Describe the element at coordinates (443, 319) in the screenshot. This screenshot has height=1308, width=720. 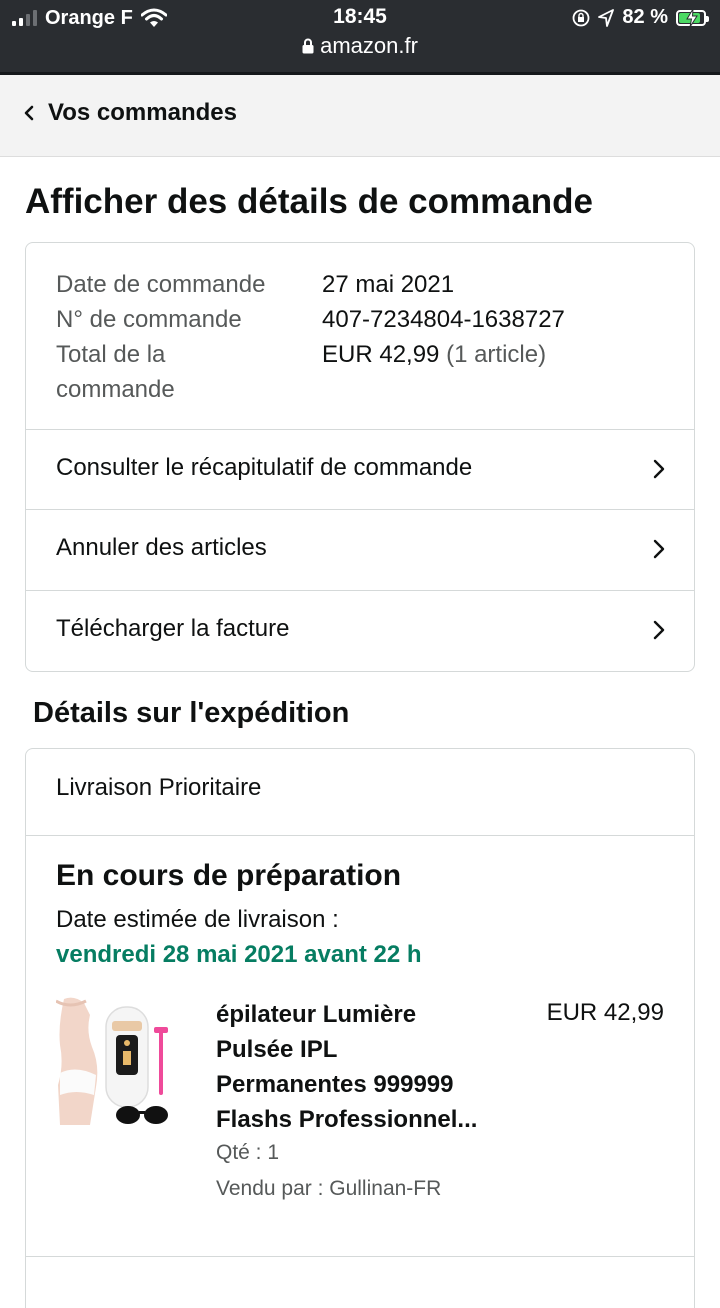
I see `order-number-value: 407-7234804-1638727` at that location.